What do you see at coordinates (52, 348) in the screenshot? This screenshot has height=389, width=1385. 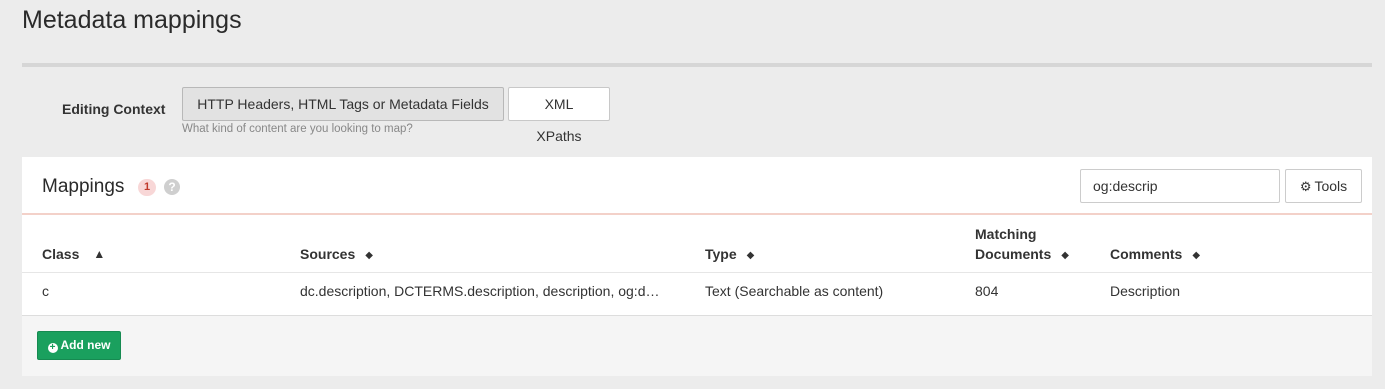 I see `plus-circle-icon: +` at bounding box center [52, 348].